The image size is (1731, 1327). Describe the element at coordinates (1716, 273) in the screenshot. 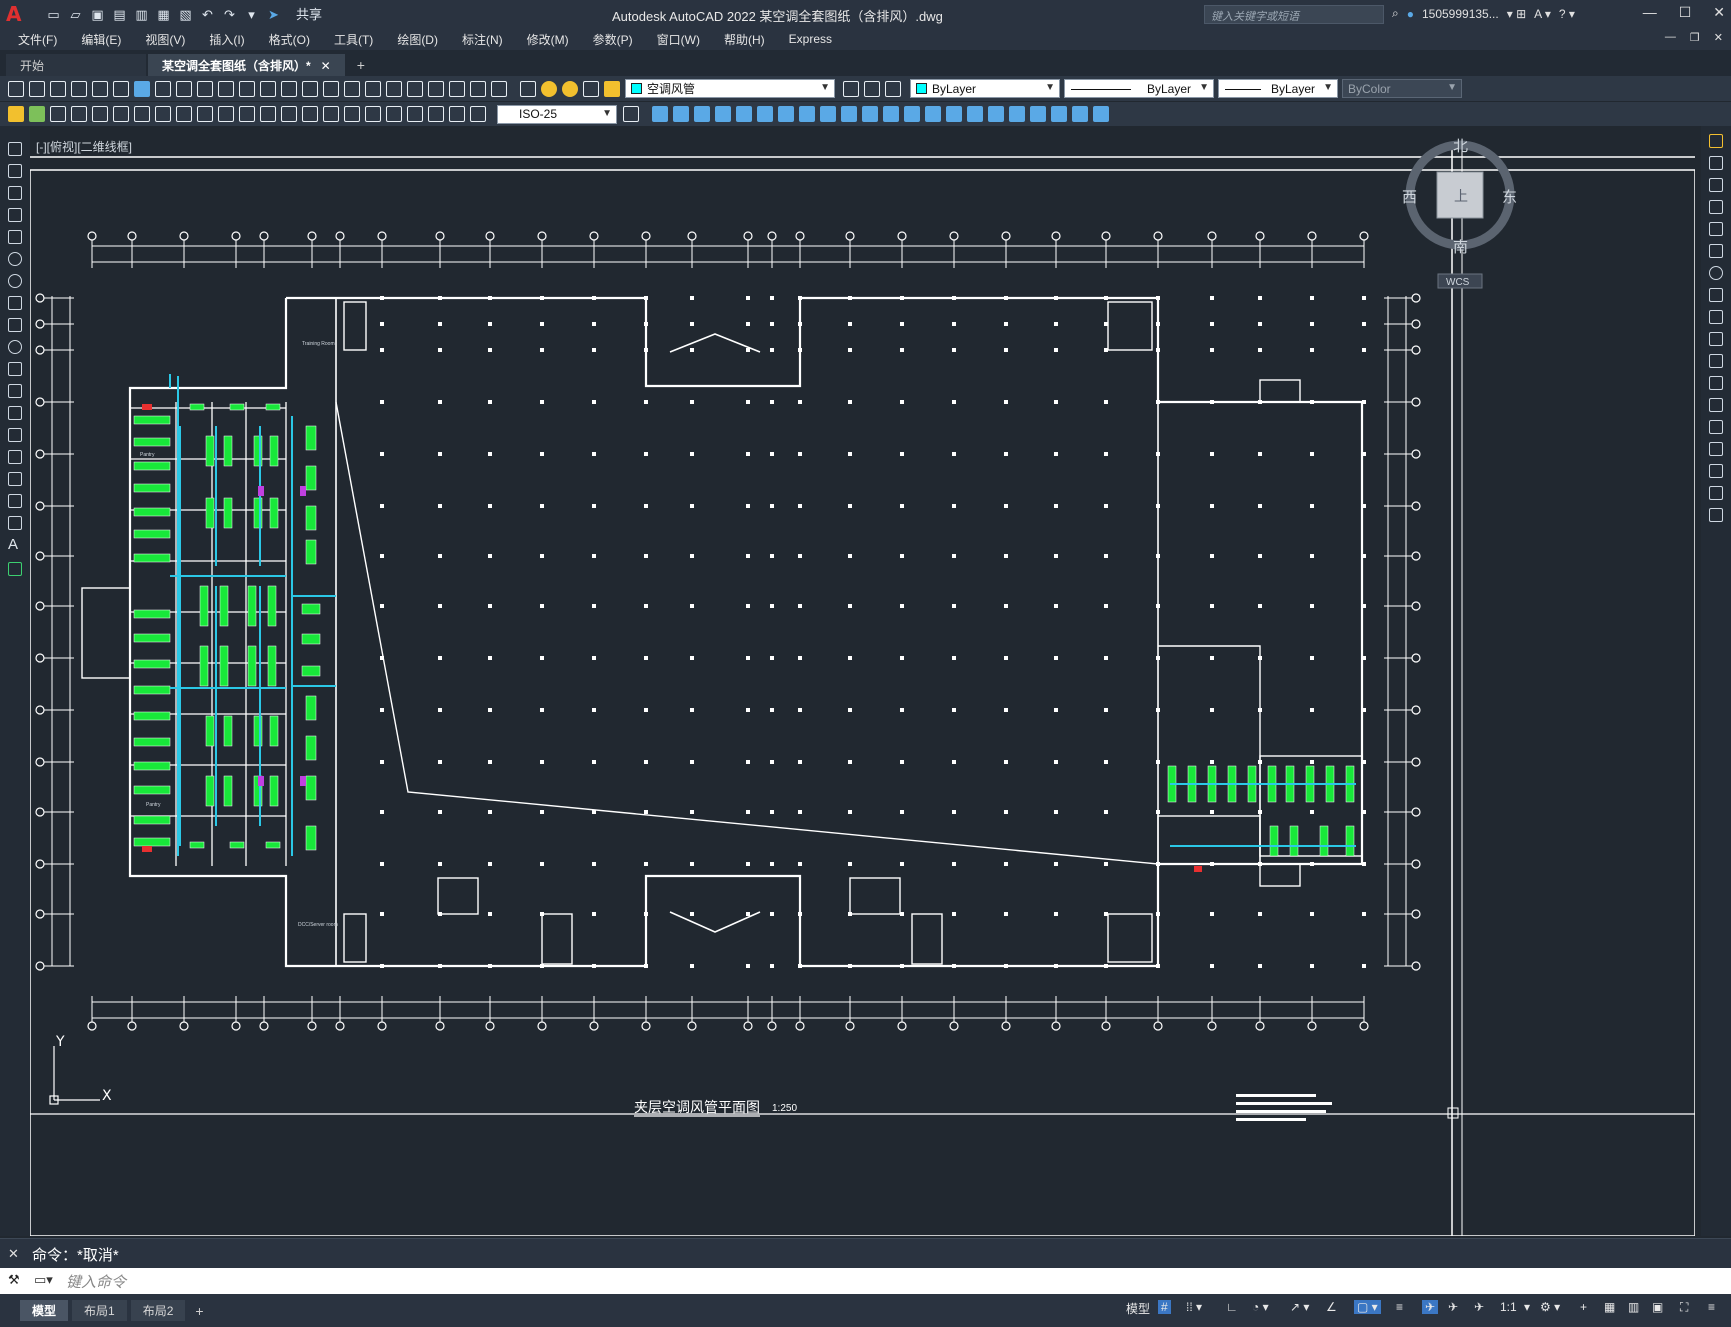

I see `rotate-palette-icon` at that location.